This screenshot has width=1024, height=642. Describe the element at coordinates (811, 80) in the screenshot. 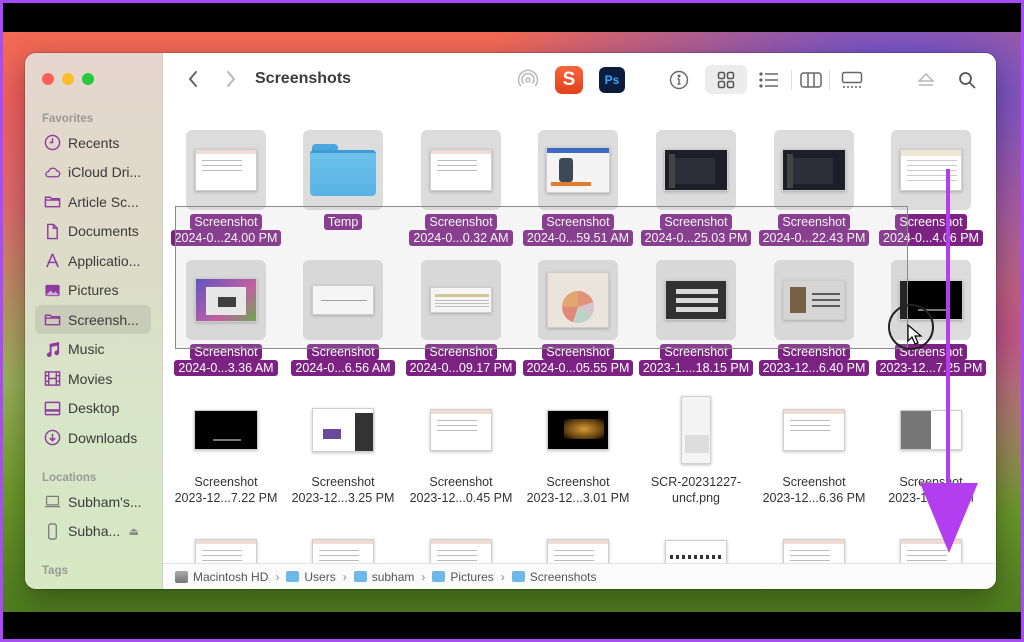

I see `column-view-button` at that location.